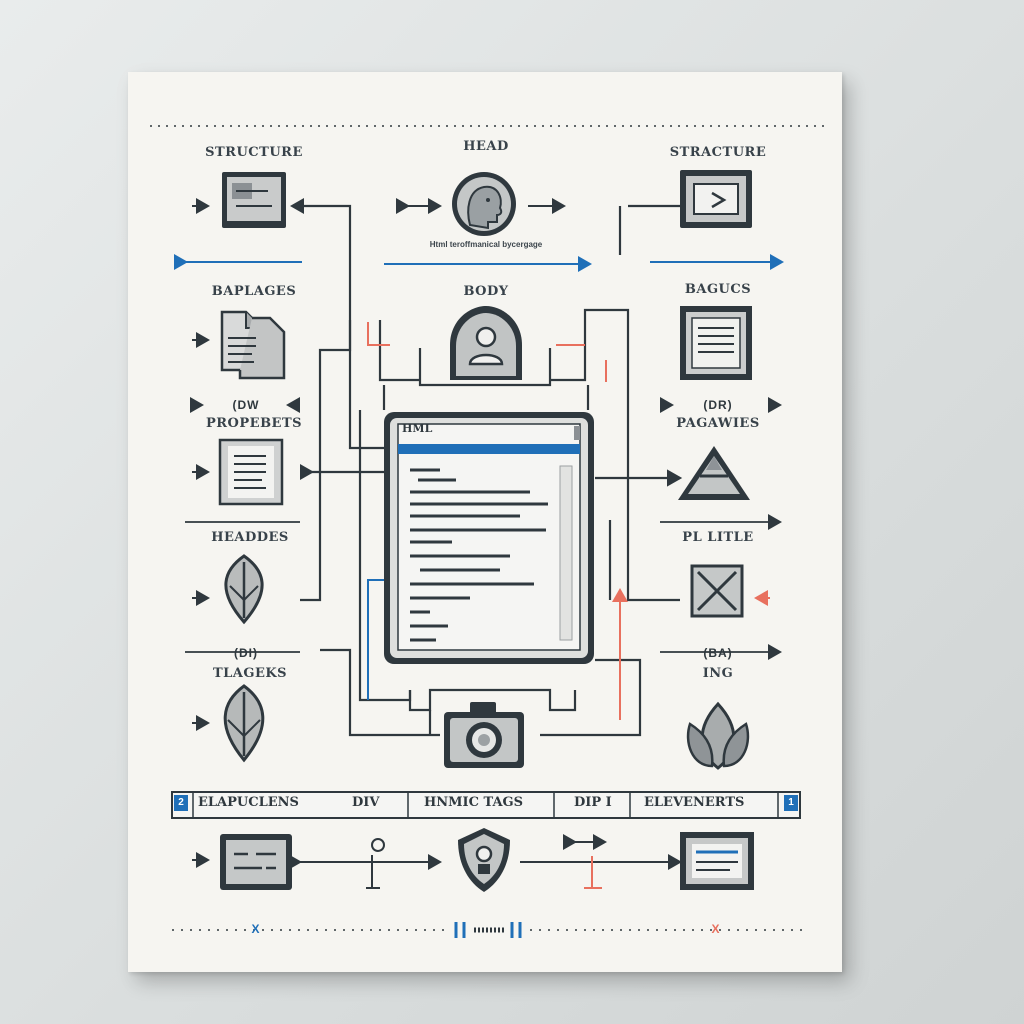 The width and height of the screenshot is (1024, 1024). I want to click on caption-head: Html teroffmanical bycergage, so click(486, 244).